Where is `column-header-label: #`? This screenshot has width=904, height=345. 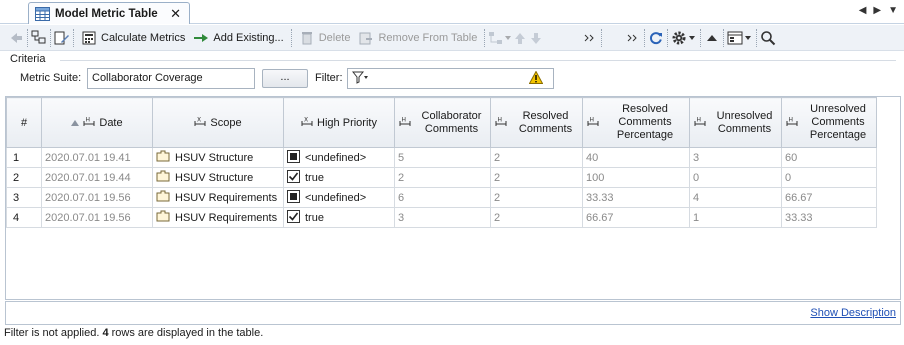 column-header-label: # is located at coordinates (24, 122).